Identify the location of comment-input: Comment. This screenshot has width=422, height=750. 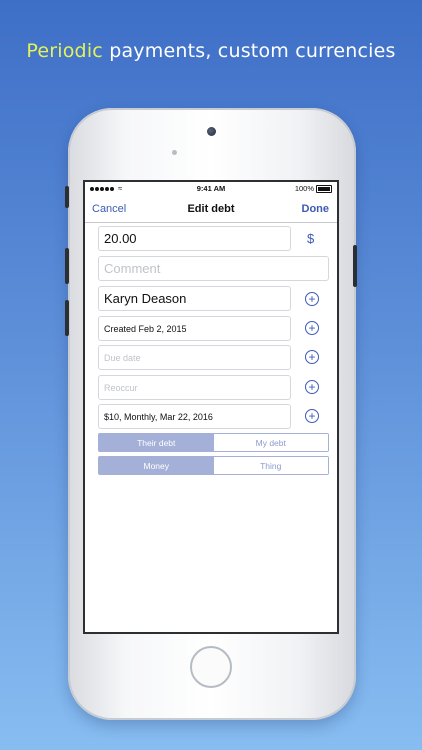
(213, 268).